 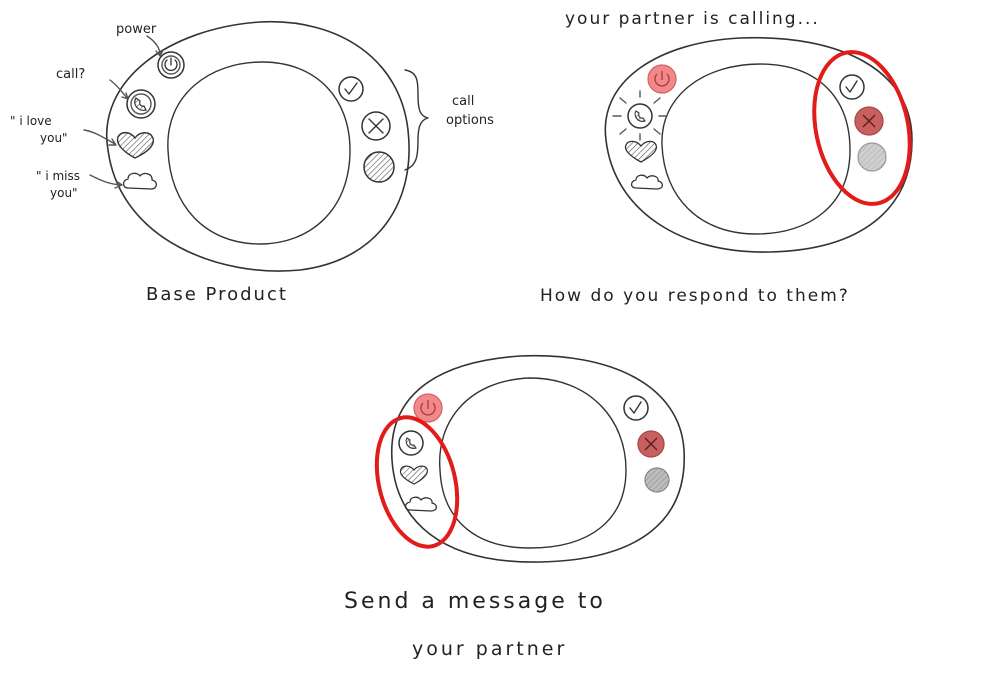 I want to click on love-button, so click(x=135, y=145).